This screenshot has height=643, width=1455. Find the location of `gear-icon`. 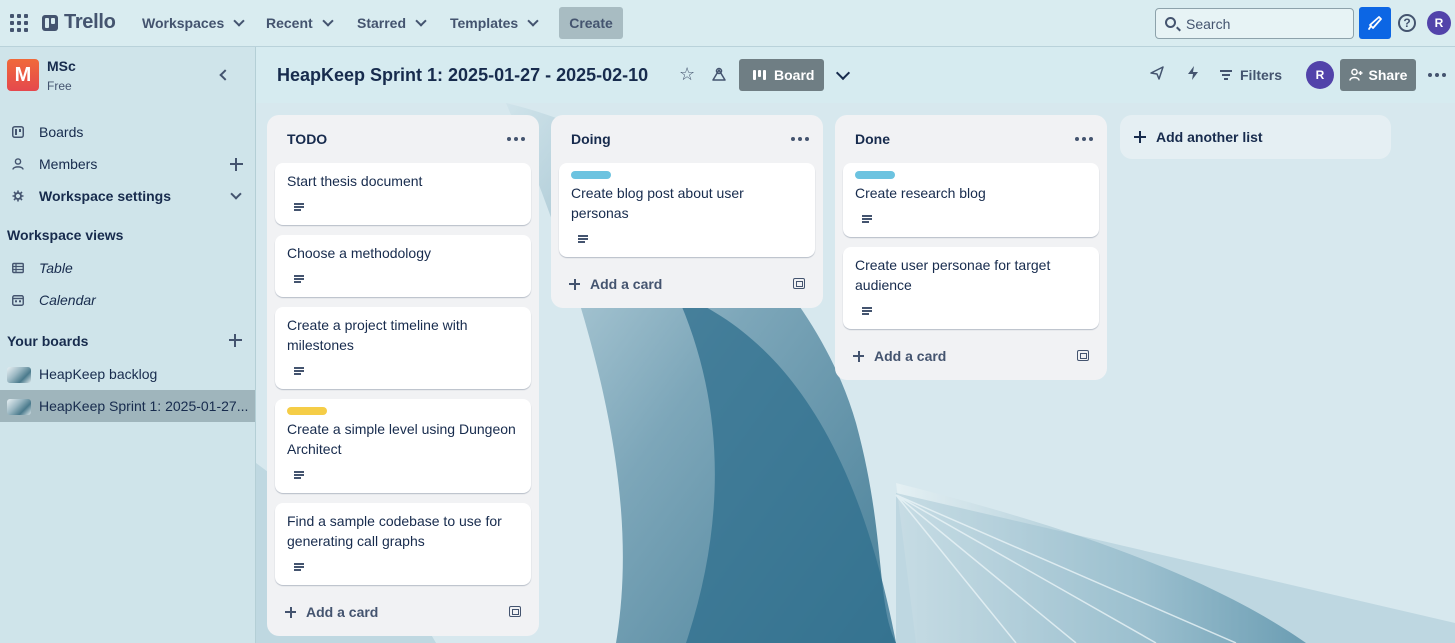

gear-icon is located at coordinates (18, 196).